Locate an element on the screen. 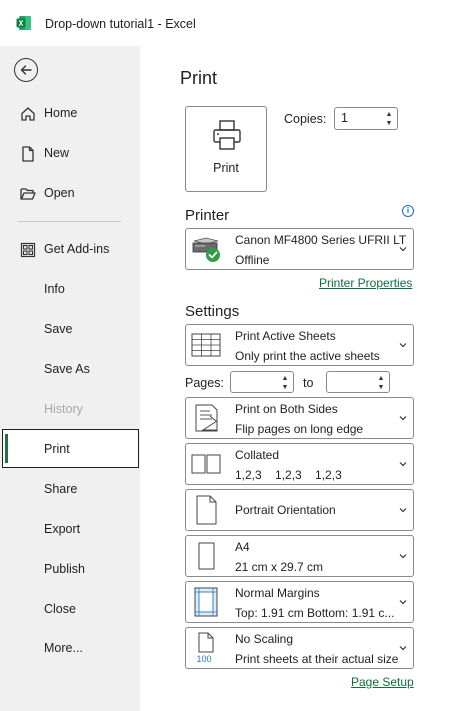 This screenshot has height=711, width=463. collated-pages-icon is located at coordinates (206, 464).